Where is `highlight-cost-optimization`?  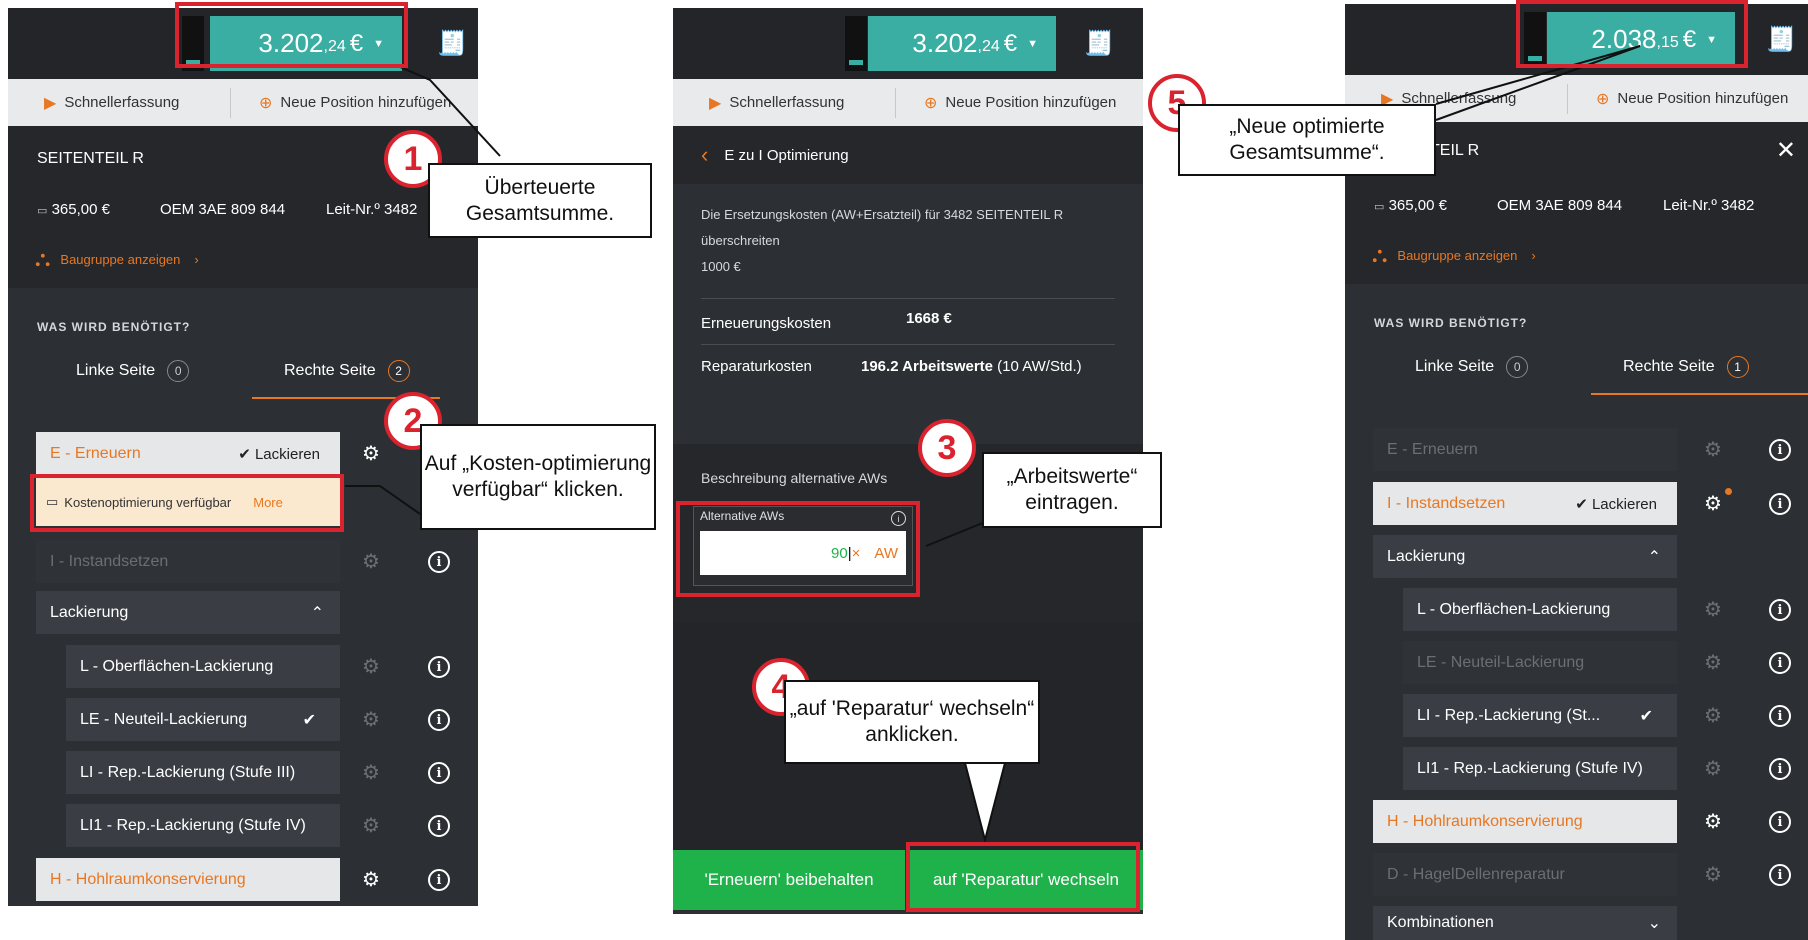 highlight-cost-optimization is located at coordinates (187, 503).